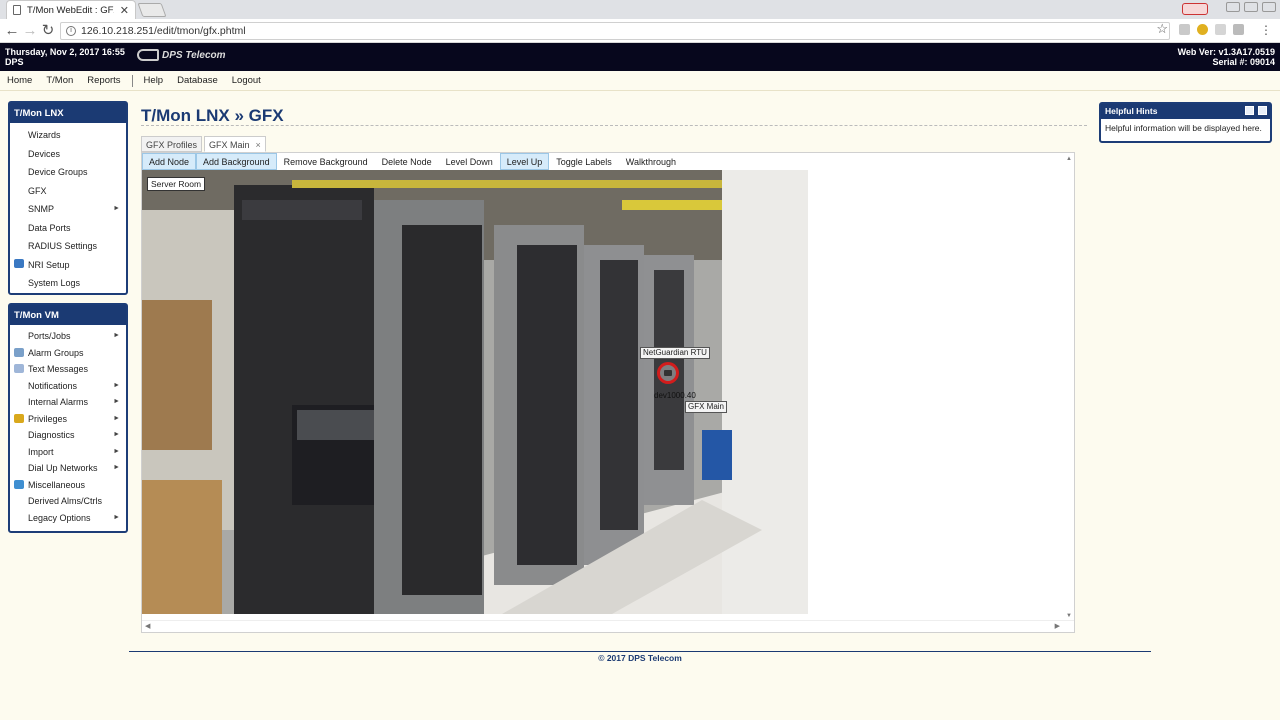  What do you see at coordinates (615, 31) in the screenshot?
I see `url-input: i 126.10.218.251/edit/tmon/gfx.phtml` at bounding box center [615, 31].